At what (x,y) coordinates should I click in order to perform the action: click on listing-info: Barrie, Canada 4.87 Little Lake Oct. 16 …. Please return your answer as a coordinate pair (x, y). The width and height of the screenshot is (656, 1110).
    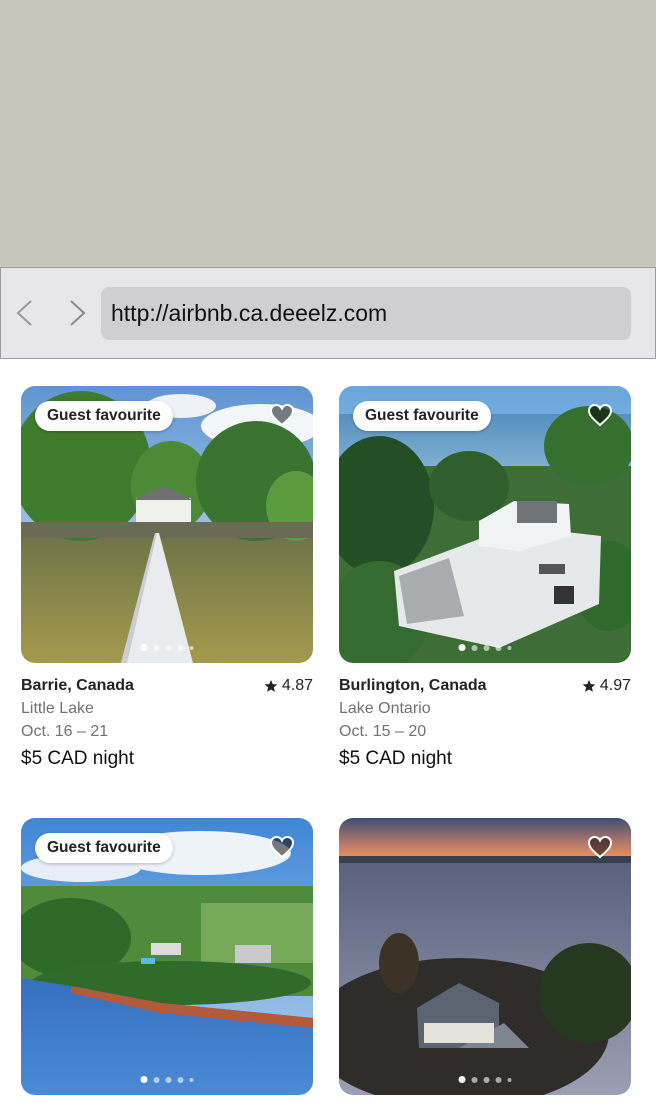
    Looking at the image, I should click on (167, 718).